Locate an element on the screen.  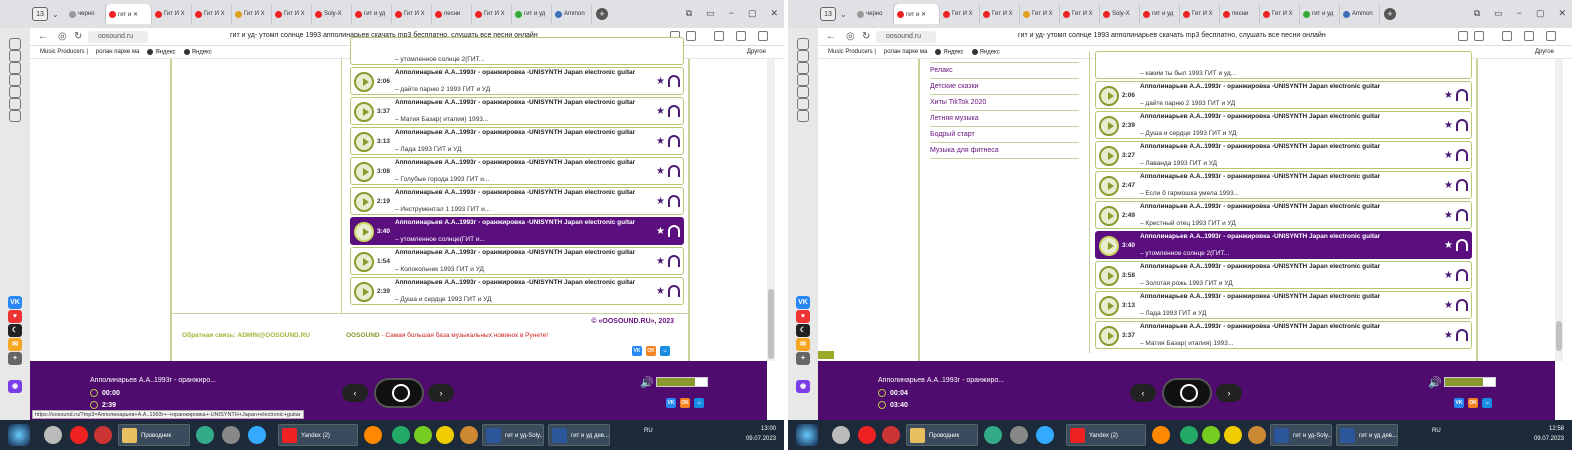
feedback-email: ADMIN@OOSOUND.RU is located at coordinates (274, 335).